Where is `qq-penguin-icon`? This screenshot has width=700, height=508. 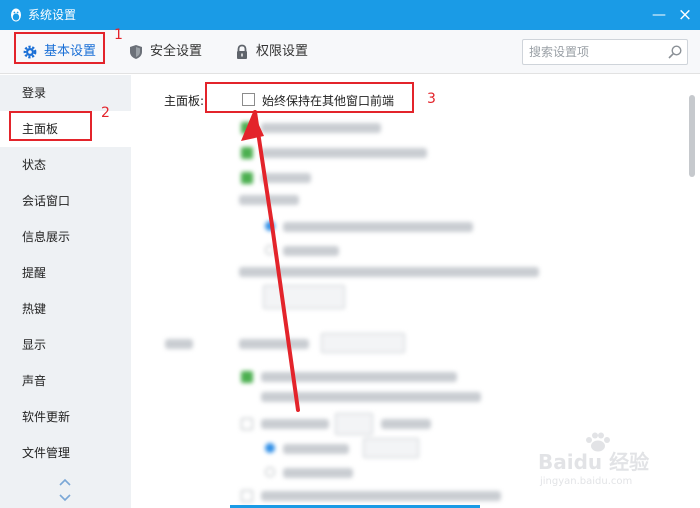 qq-penguin-icon is located at coordinates (16, 15).